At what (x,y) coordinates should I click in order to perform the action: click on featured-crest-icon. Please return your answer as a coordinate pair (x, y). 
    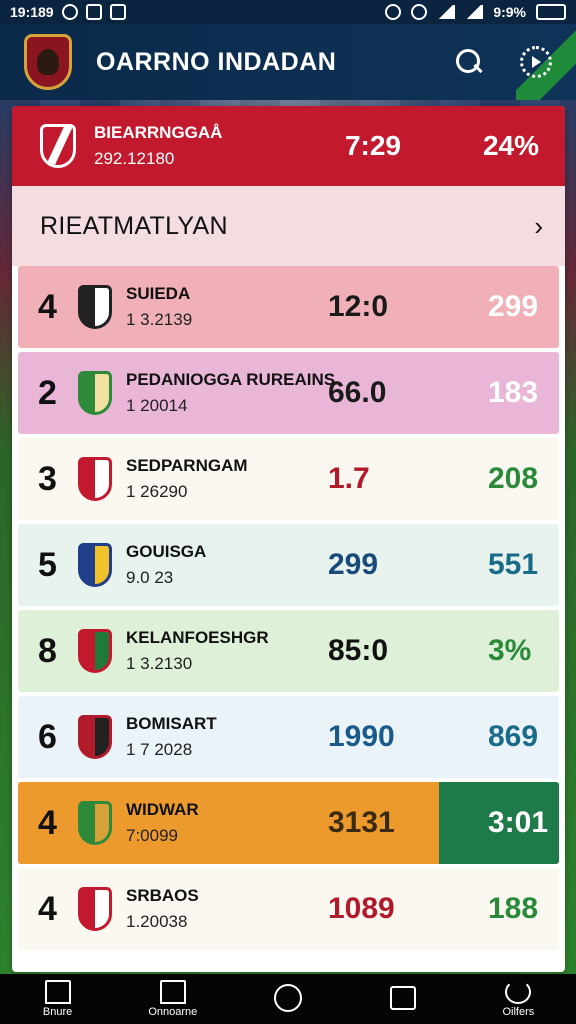
    Looking at the image, I should click on (58, 146).